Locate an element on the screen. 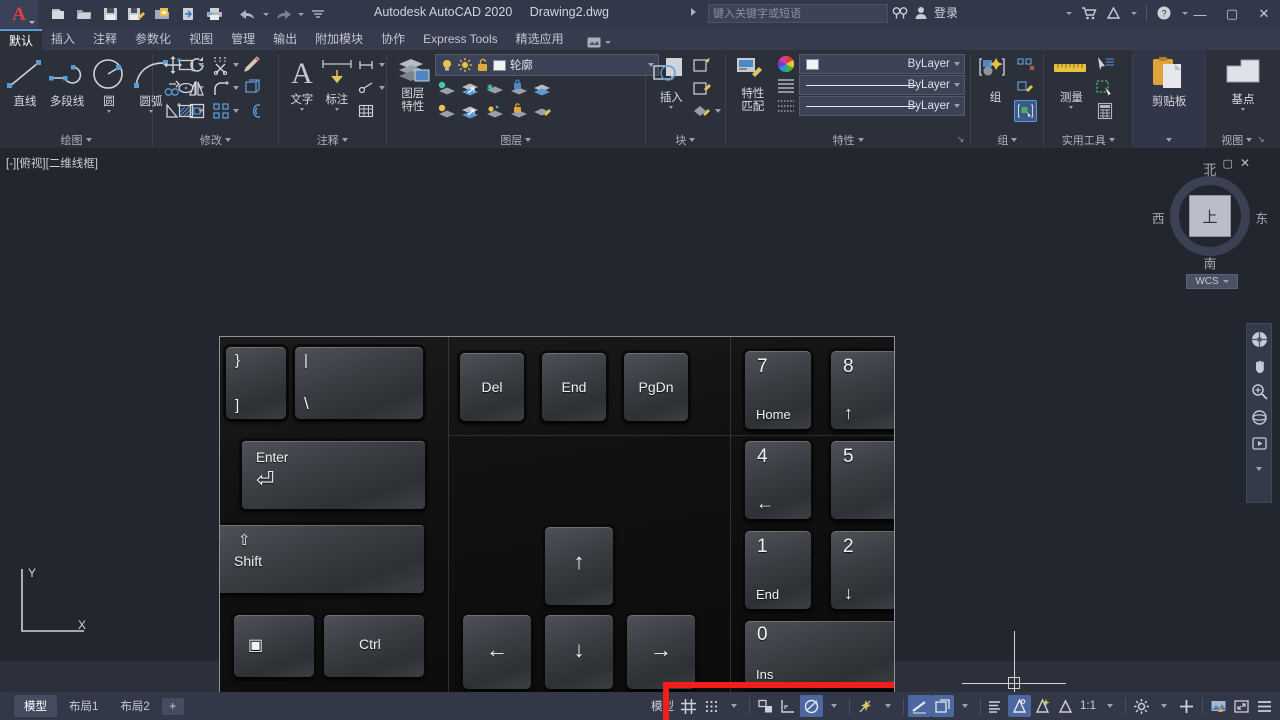  lineweight-toggle is located at coordinates (919, 706).